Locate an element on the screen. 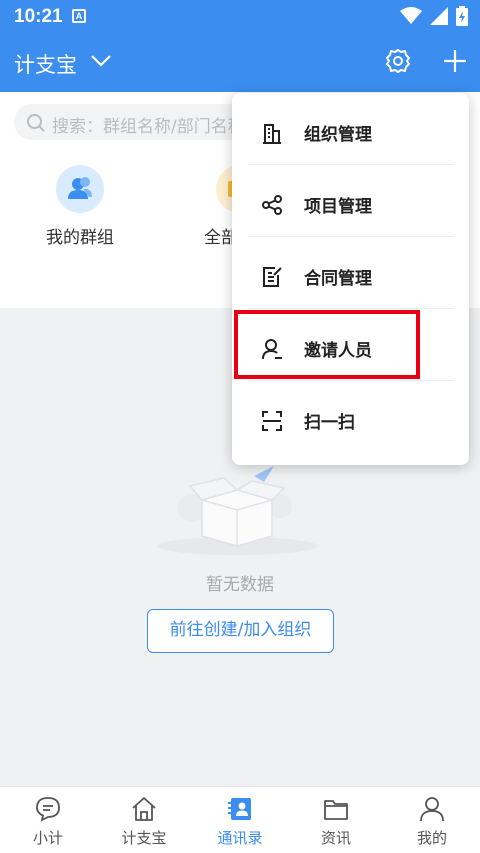  scan-icon is located at coordinates (272, 421).